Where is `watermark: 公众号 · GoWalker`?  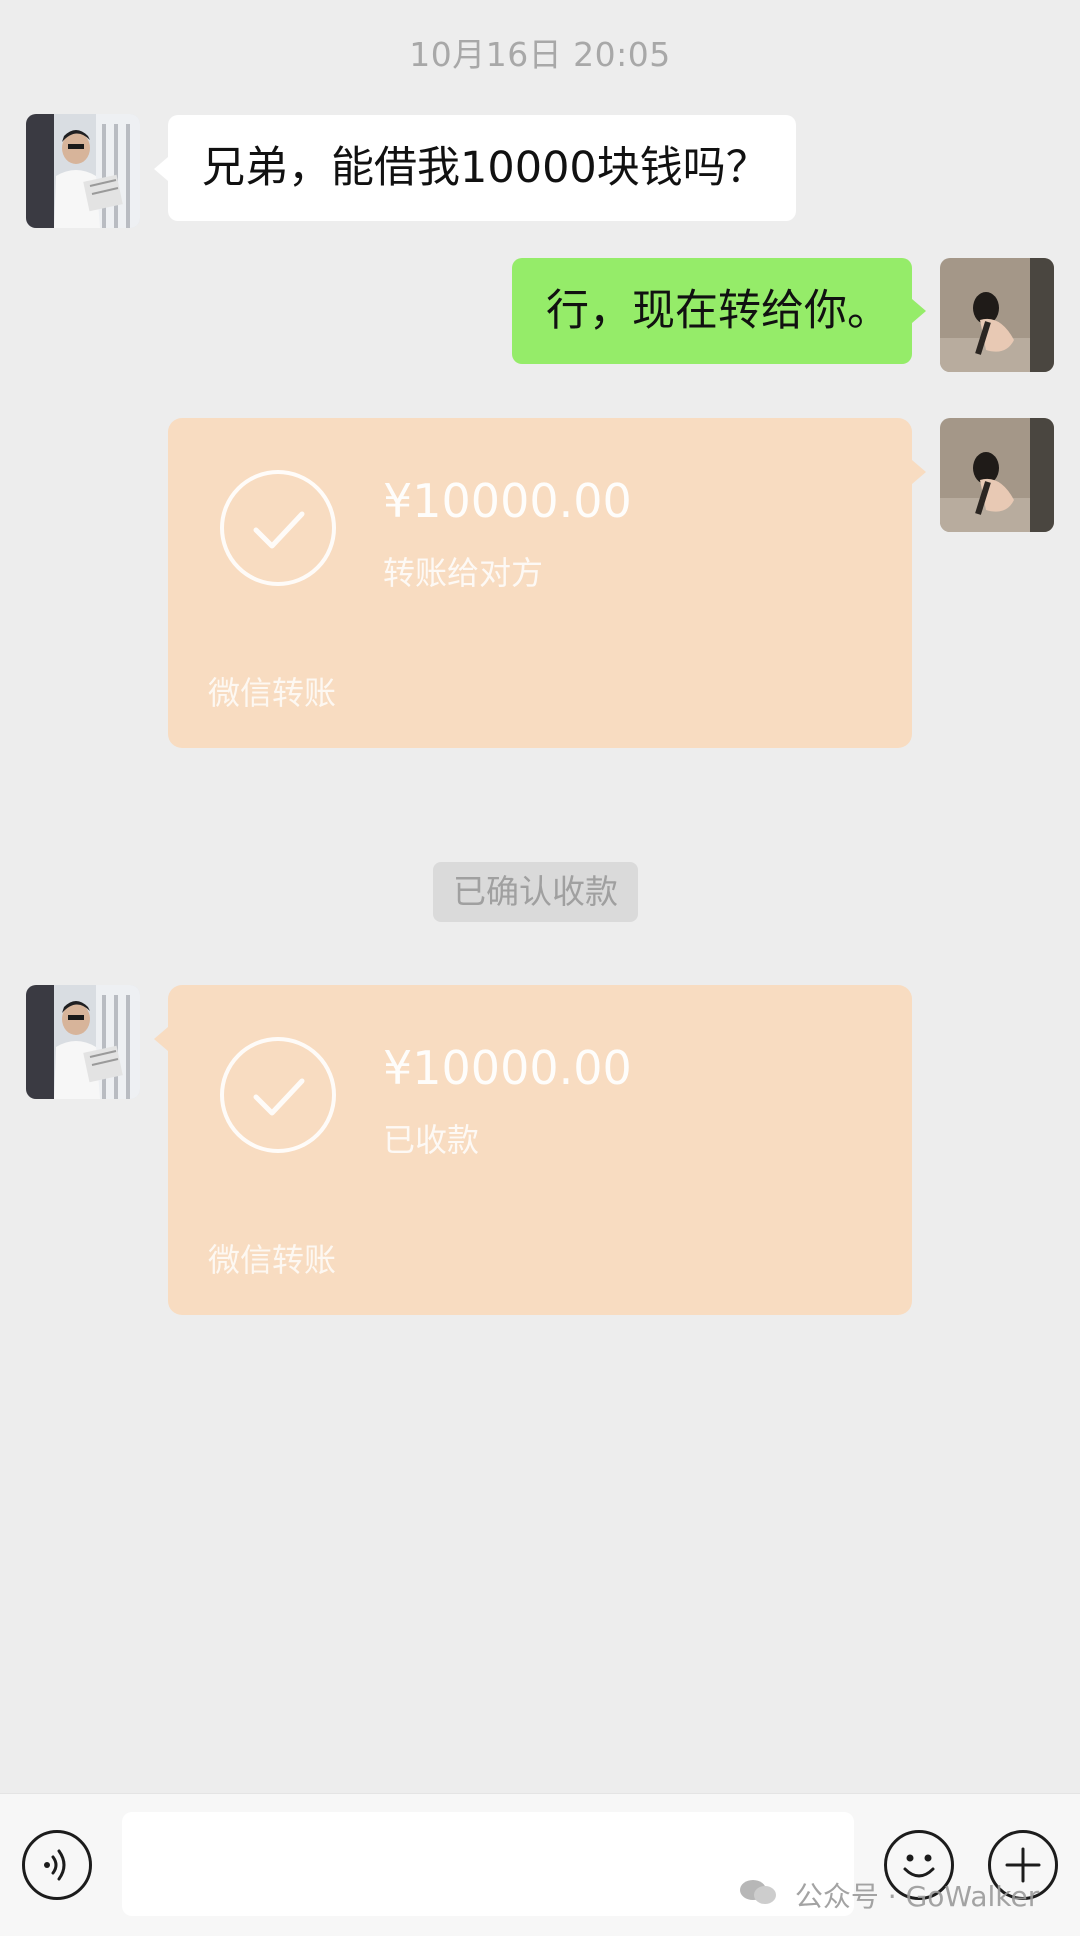
watermark: 公众号 · GoWalker is located at coordinates (888, 1895).